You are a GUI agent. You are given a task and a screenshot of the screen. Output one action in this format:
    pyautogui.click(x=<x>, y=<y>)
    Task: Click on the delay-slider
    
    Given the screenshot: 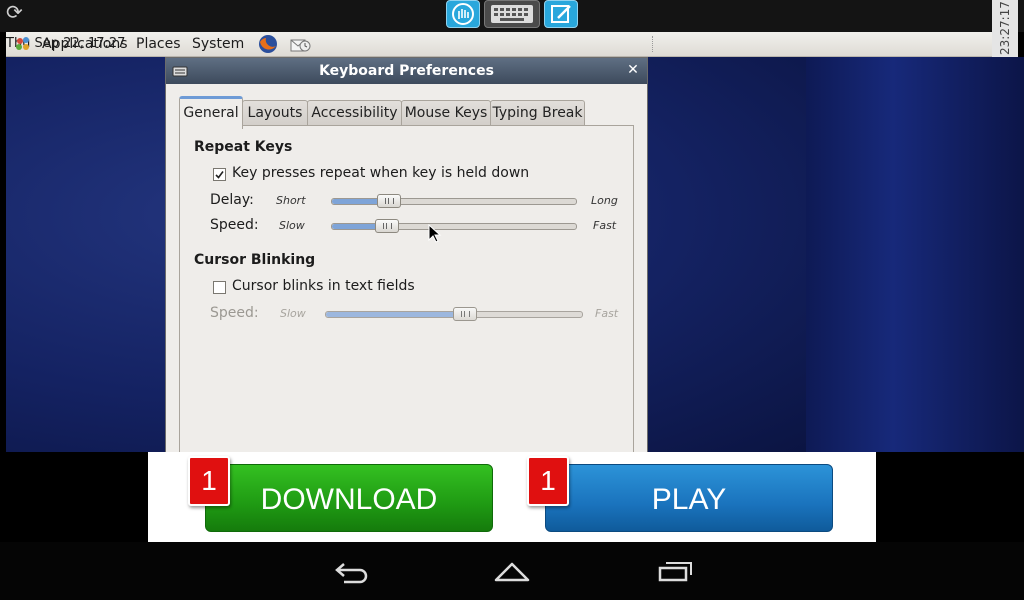 What is the action you would take?
    pyautogui.click(x=454, y=201)
    